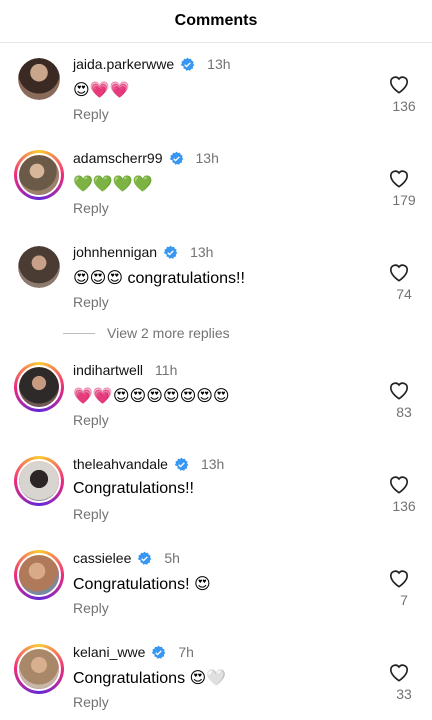  Describe the element at coordinates (101, 90) in the screenshot. I see `comment-text: 😍💗💗` at that location.